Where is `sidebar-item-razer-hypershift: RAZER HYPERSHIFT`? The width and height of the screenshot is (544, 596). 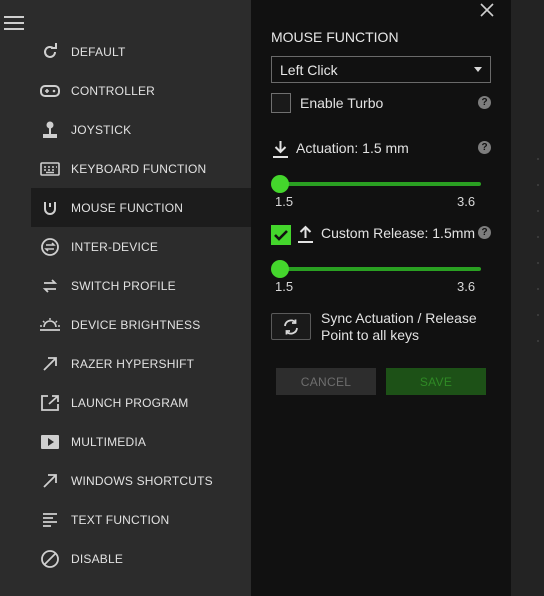
sidebar-item-razer-hypershift: RAZER HYPERSHIFT is located at coordinates (141, 363).